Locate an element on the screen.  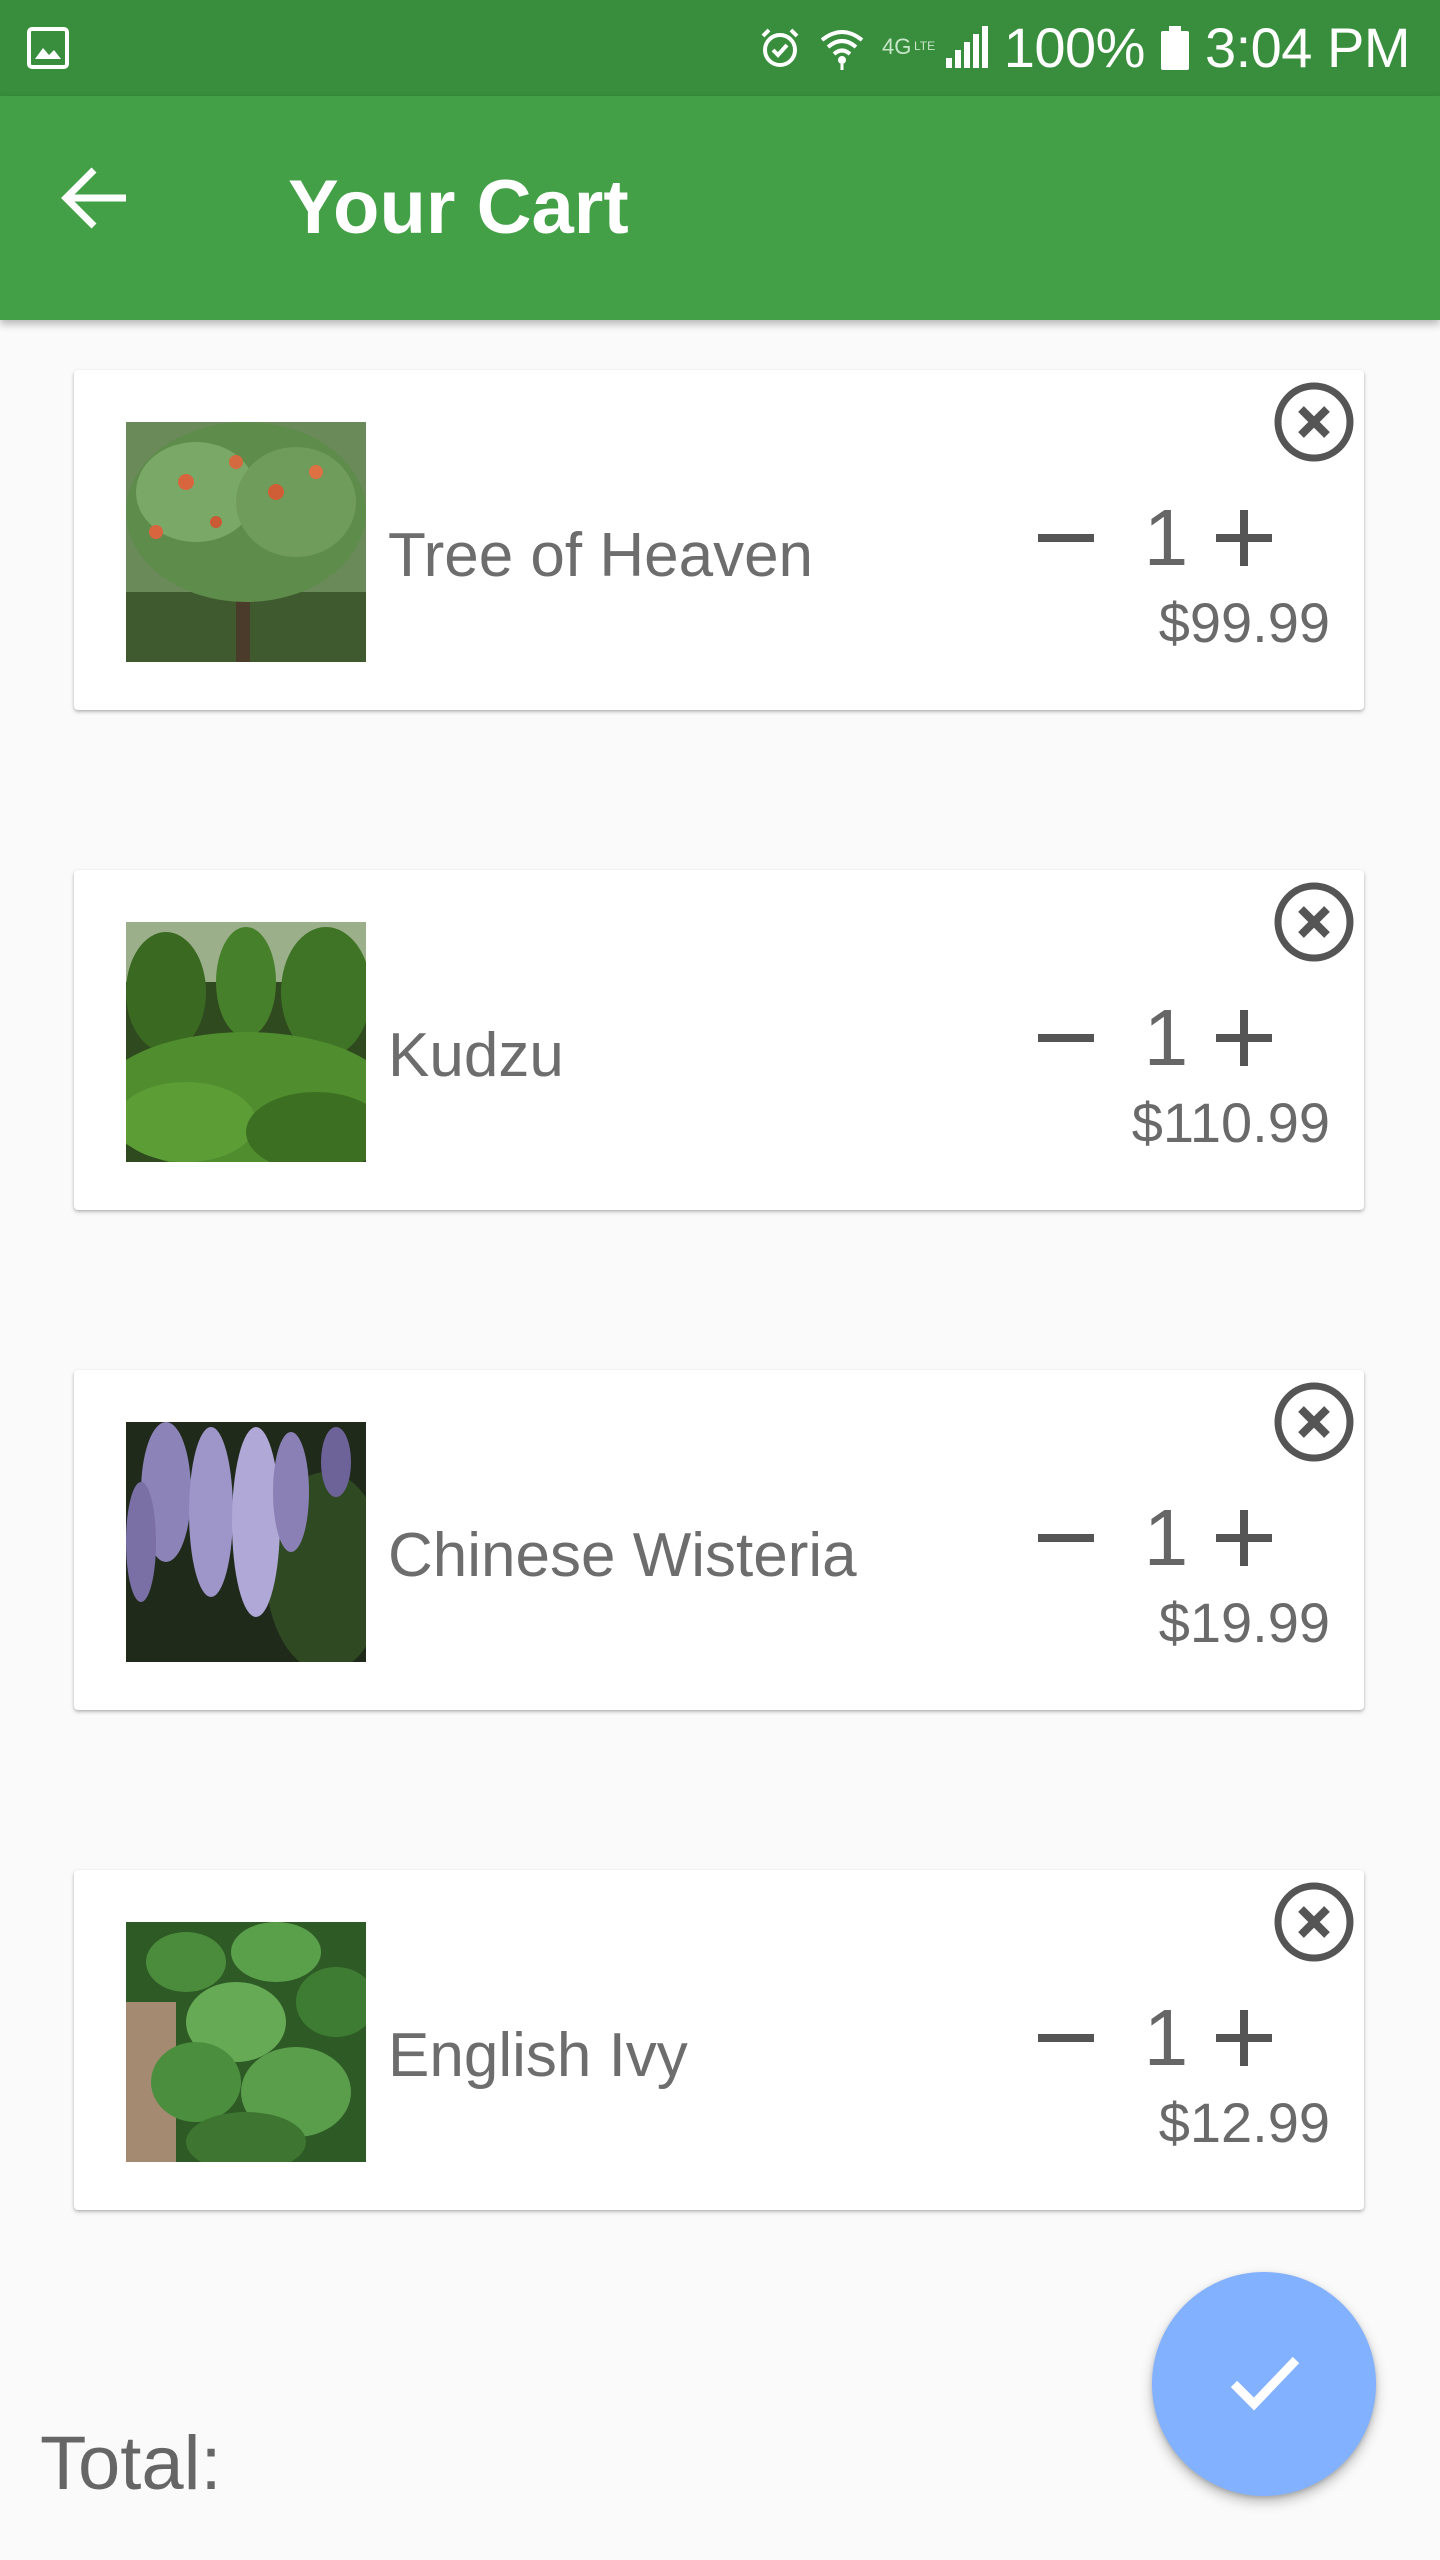
checkout-fab-button is located at coordinates (1264, 2384).